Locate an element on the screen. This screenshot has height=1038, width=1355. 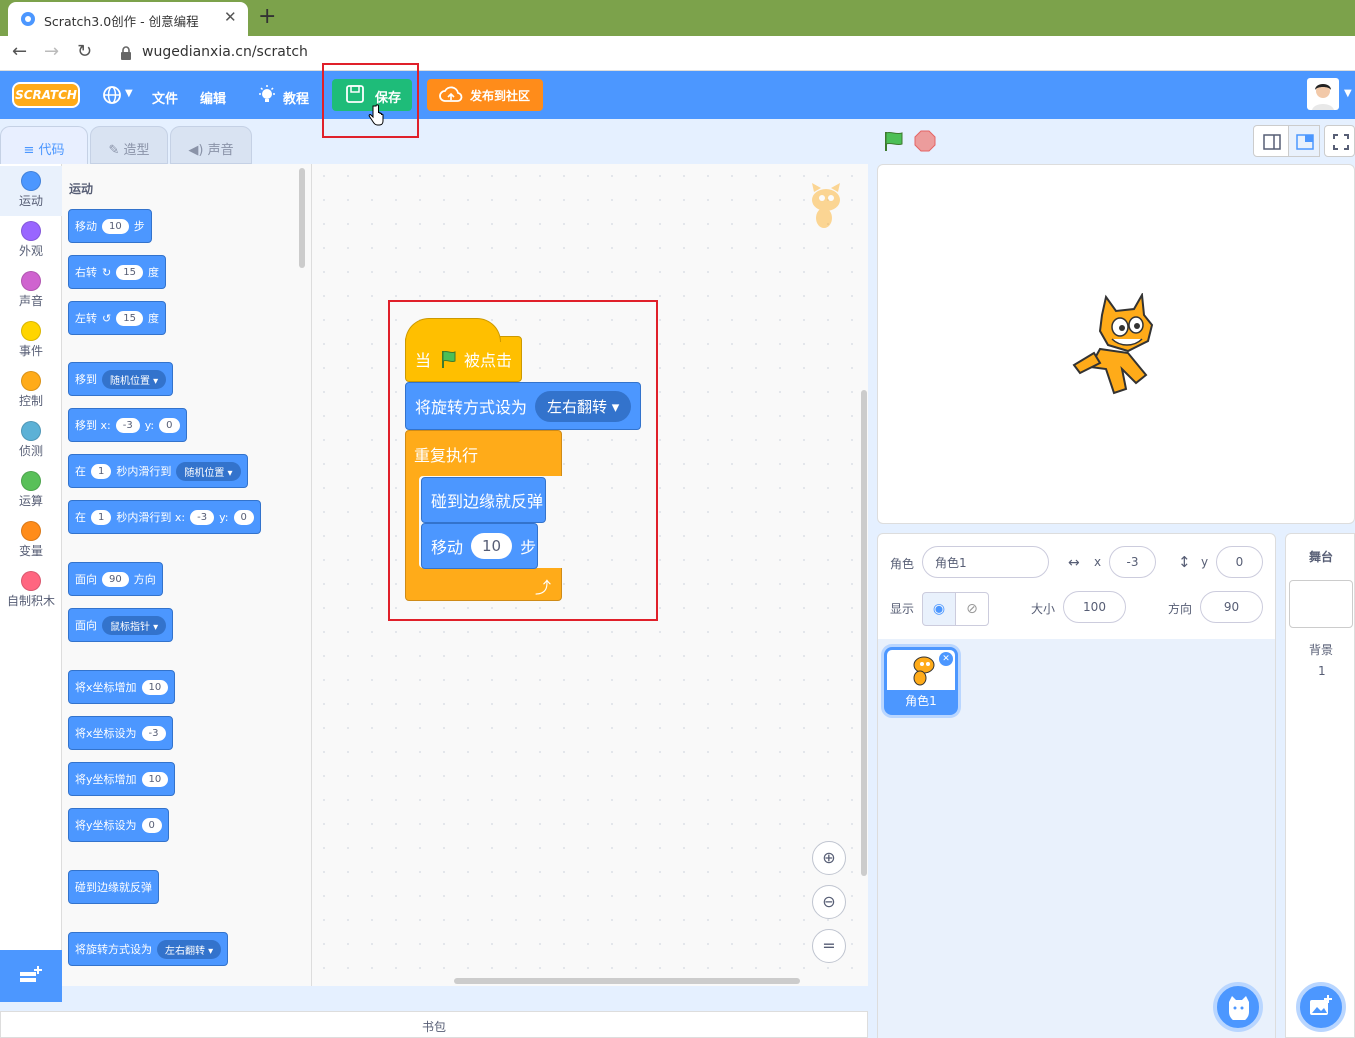
normal-stage-icon is located at coordinates (1305, 142).